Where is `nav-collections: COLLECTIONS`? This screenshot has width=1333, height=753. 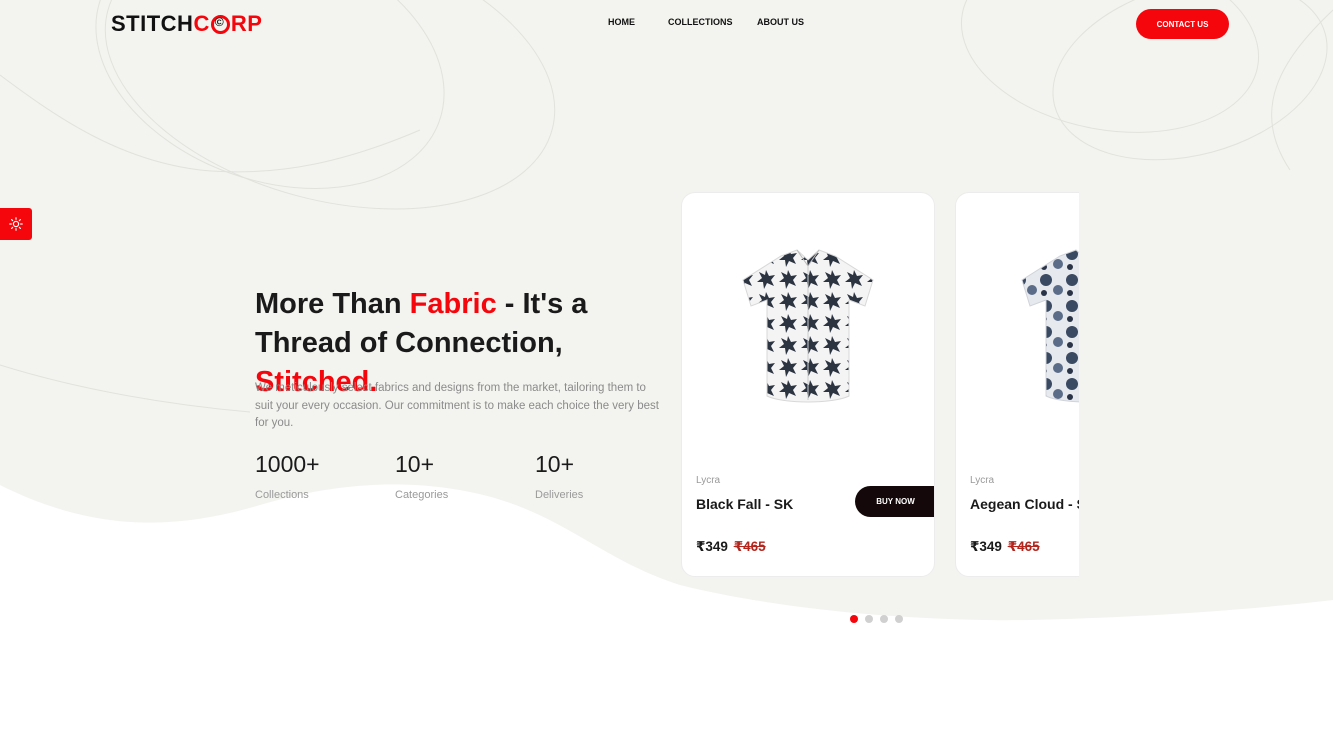 nav-collections: COLLECTIONS is located at coordinates (708, 22).